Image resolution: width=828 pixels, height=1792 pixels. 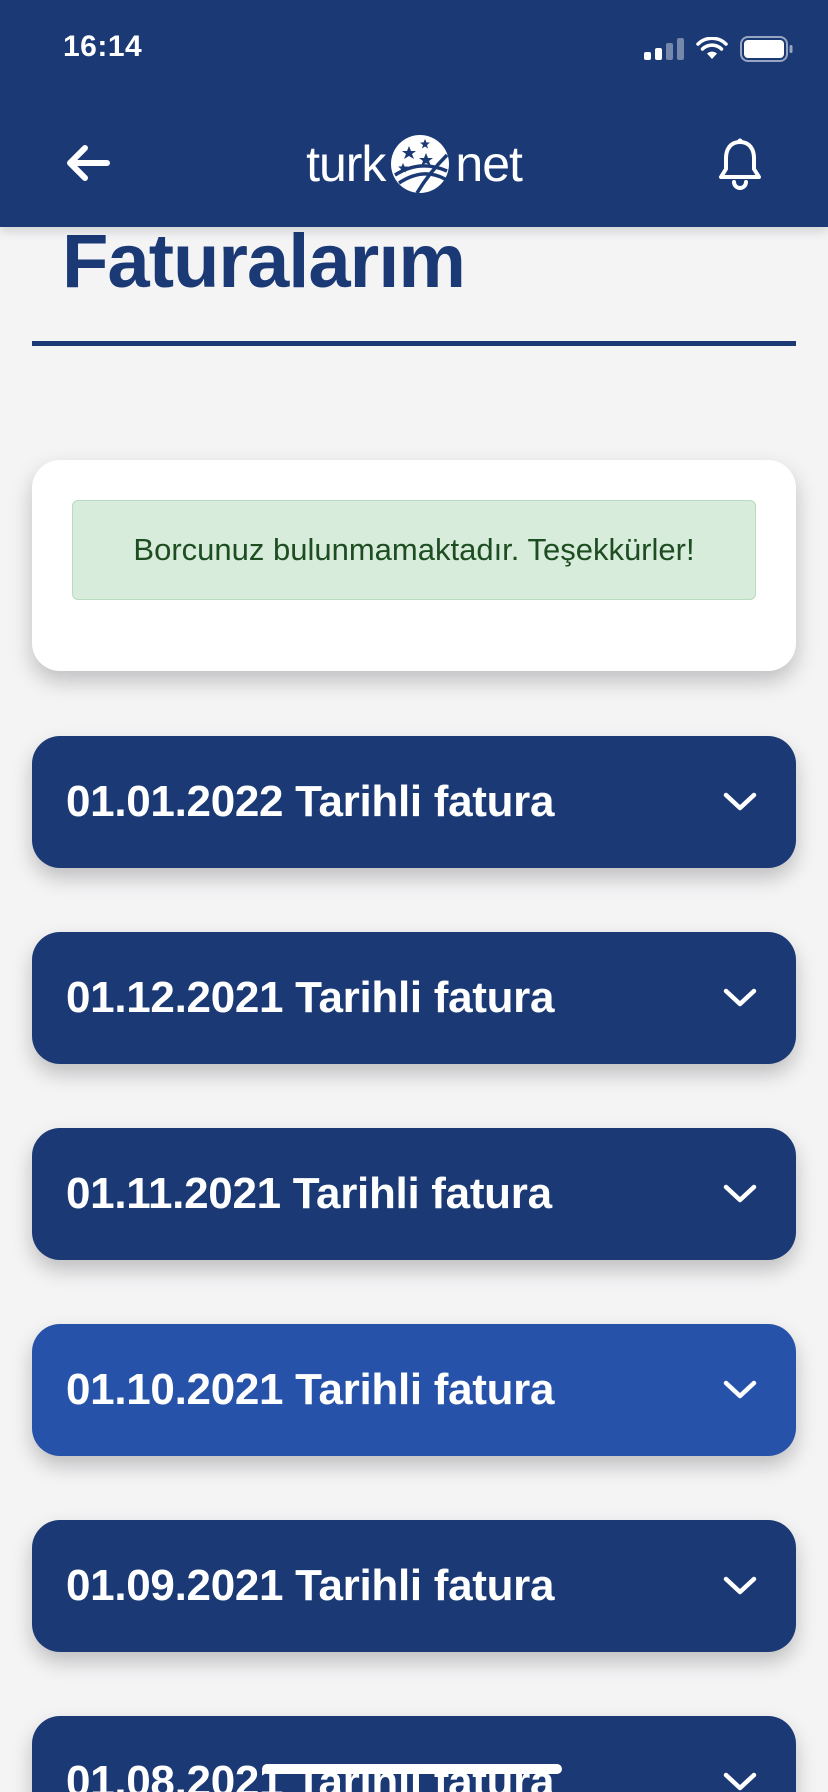 I want to click on status-icons, so click(x=719, y=49).